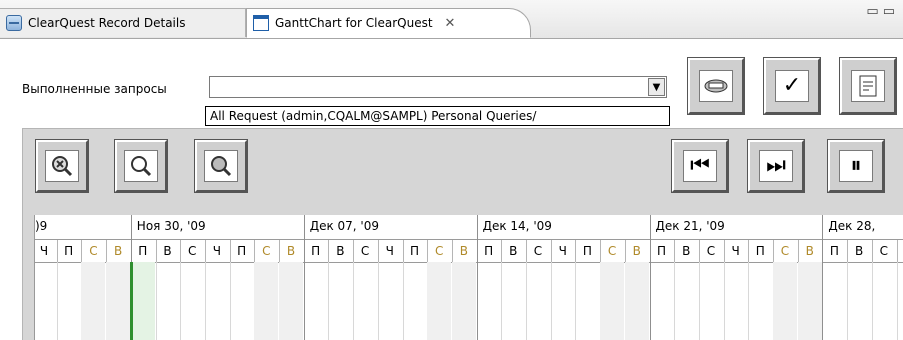 This screenshot has width=903, height=340. I want to click on today-band, so click(142, 301).